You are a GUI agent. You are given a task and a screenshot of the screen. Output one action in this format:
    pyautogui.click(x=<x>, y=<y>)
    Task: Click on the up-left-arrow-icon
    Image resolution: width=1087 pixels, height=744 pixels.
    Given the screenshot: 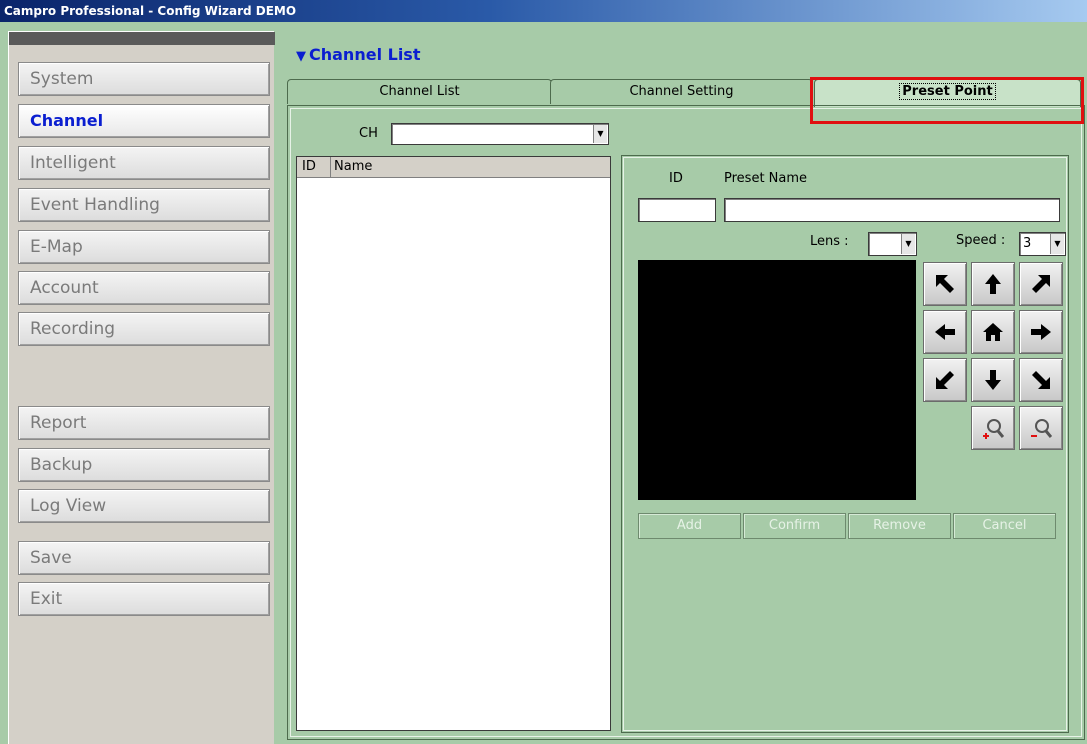 What is the action you would take?
    pyautogui.click(x=945, y=284)
    